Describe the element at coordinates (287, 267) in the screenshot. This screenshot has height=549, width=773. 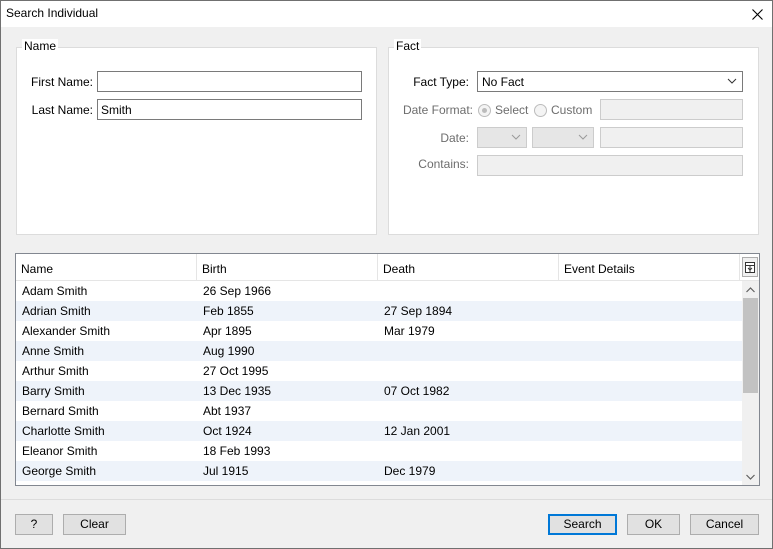
I see `column-header-birth: Birth` at that location.